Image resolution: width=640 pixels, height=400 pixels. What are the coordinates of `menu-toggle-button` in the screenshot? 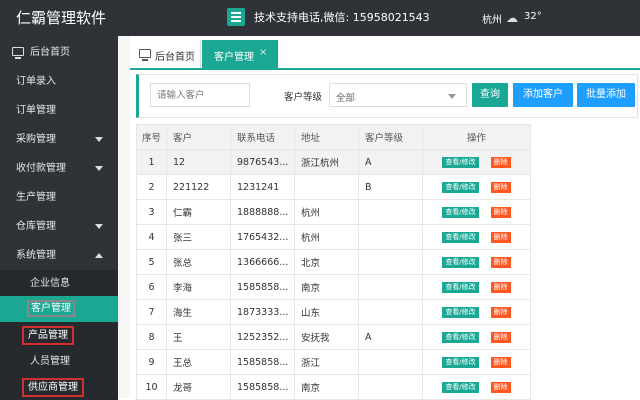 It's located at (236, 17).